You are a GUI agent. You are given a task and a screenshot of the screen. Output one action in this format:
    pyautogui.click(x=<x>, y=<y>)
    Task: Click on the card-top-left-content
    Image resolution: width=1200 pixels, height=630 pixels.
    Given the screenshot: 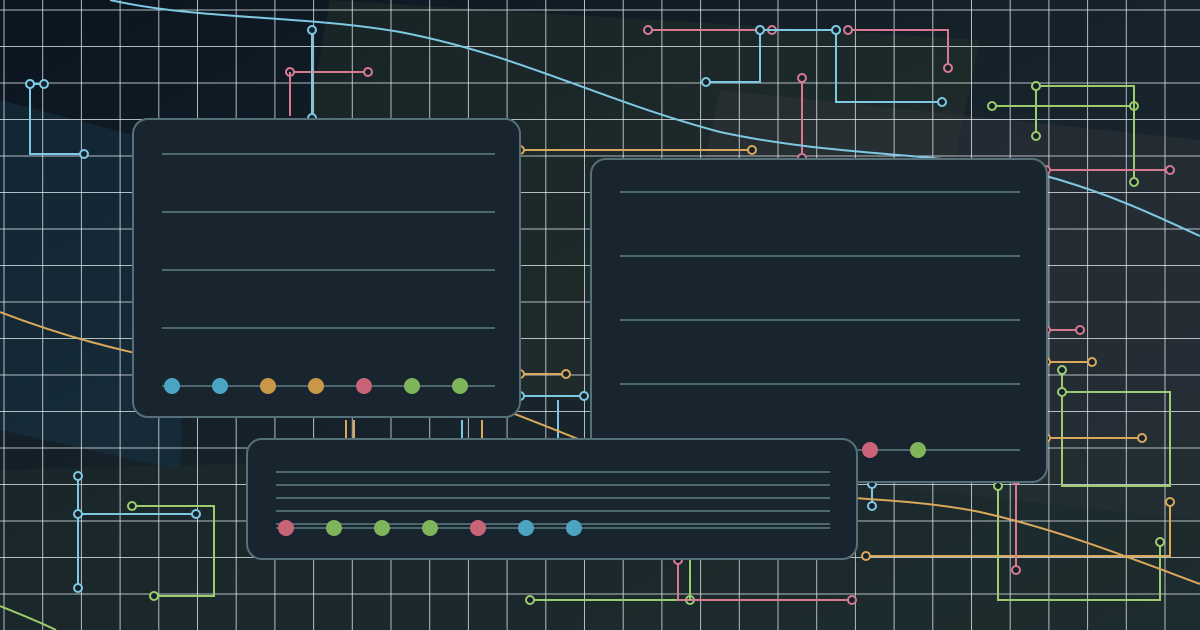 What is the action you would take?
    pyautogui.click(x=328, y=273)
    